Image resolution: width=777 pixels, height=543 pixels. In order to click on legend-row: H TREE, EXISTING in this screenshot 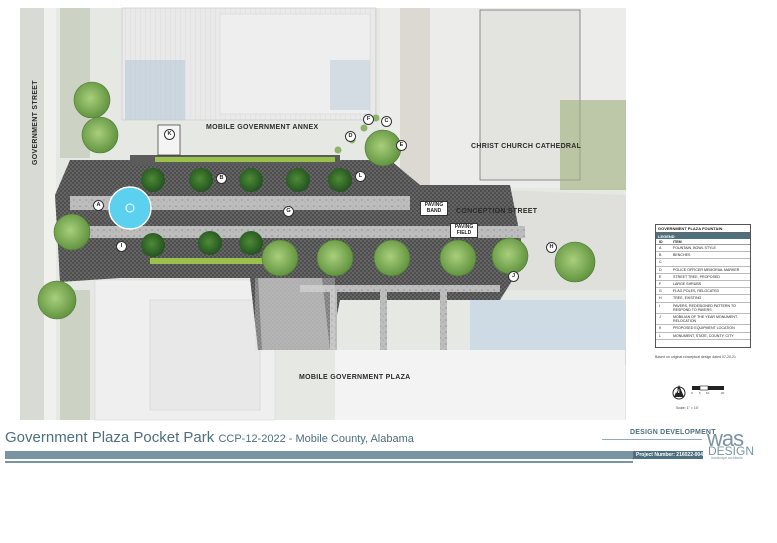, I will do `click(703, 299)`.